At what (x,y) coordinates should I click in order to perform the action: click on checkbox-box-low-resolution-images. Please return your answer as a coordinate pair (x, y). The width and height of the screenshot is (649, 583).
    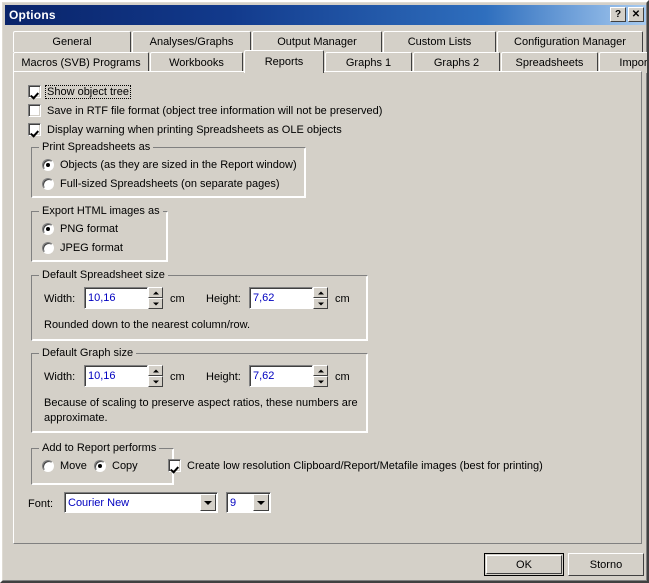
    Looking at the image, I should click on (174, 465).